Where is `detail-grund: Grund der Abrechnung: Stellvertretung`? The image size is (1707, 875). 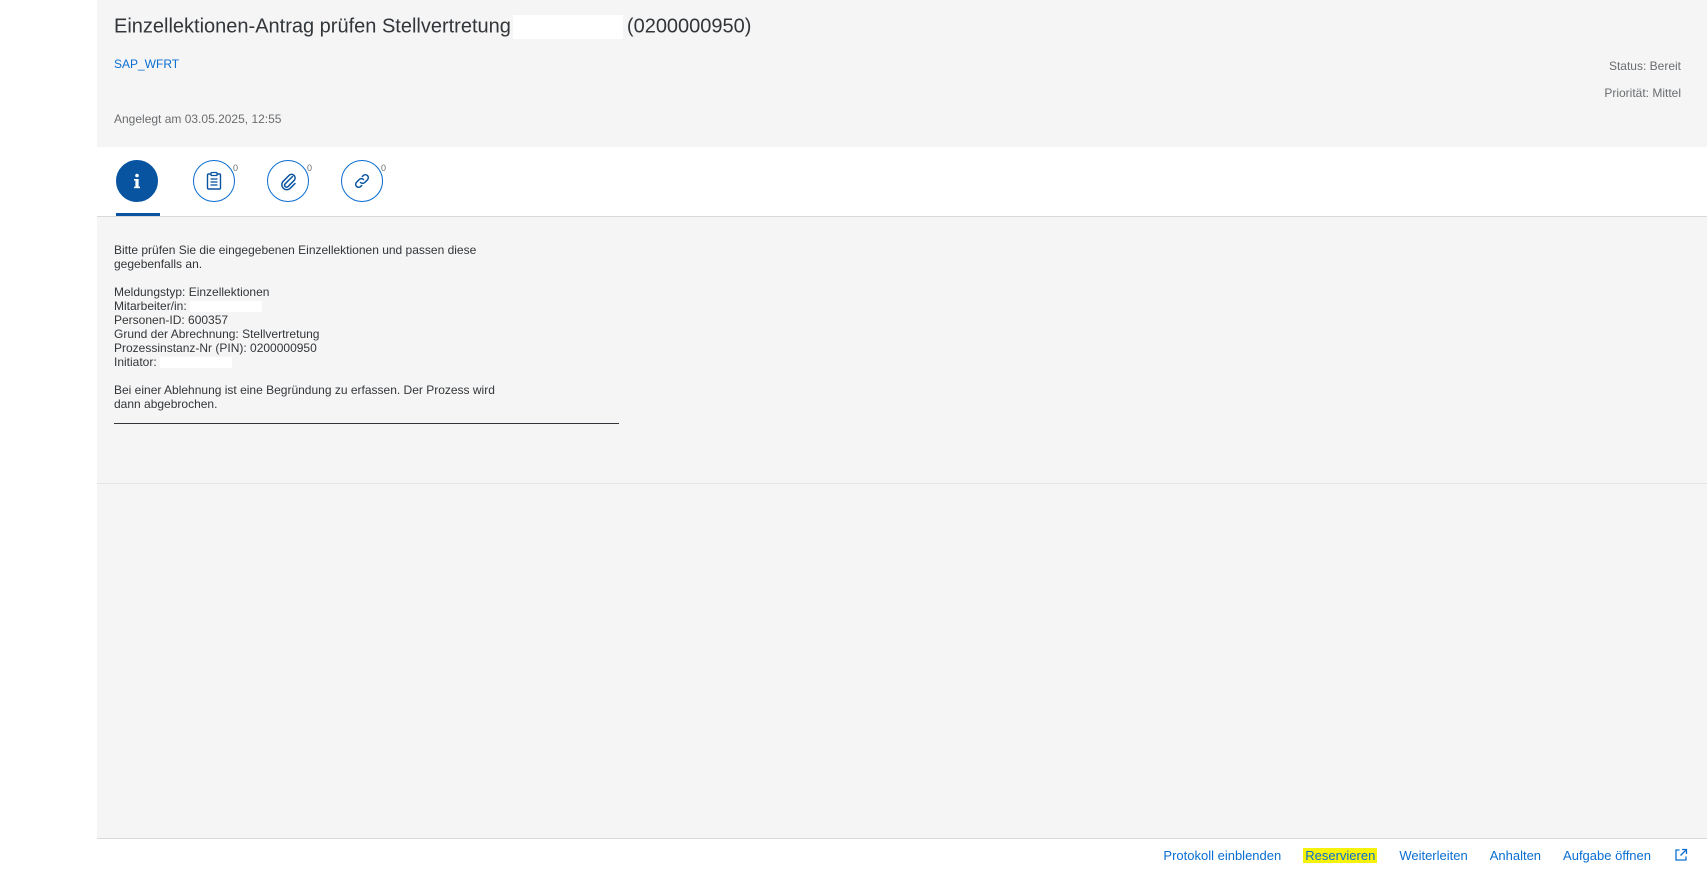 detail-grund: Grund der Abrechnung: Stellvertretung is located at coordinates (217, 334).